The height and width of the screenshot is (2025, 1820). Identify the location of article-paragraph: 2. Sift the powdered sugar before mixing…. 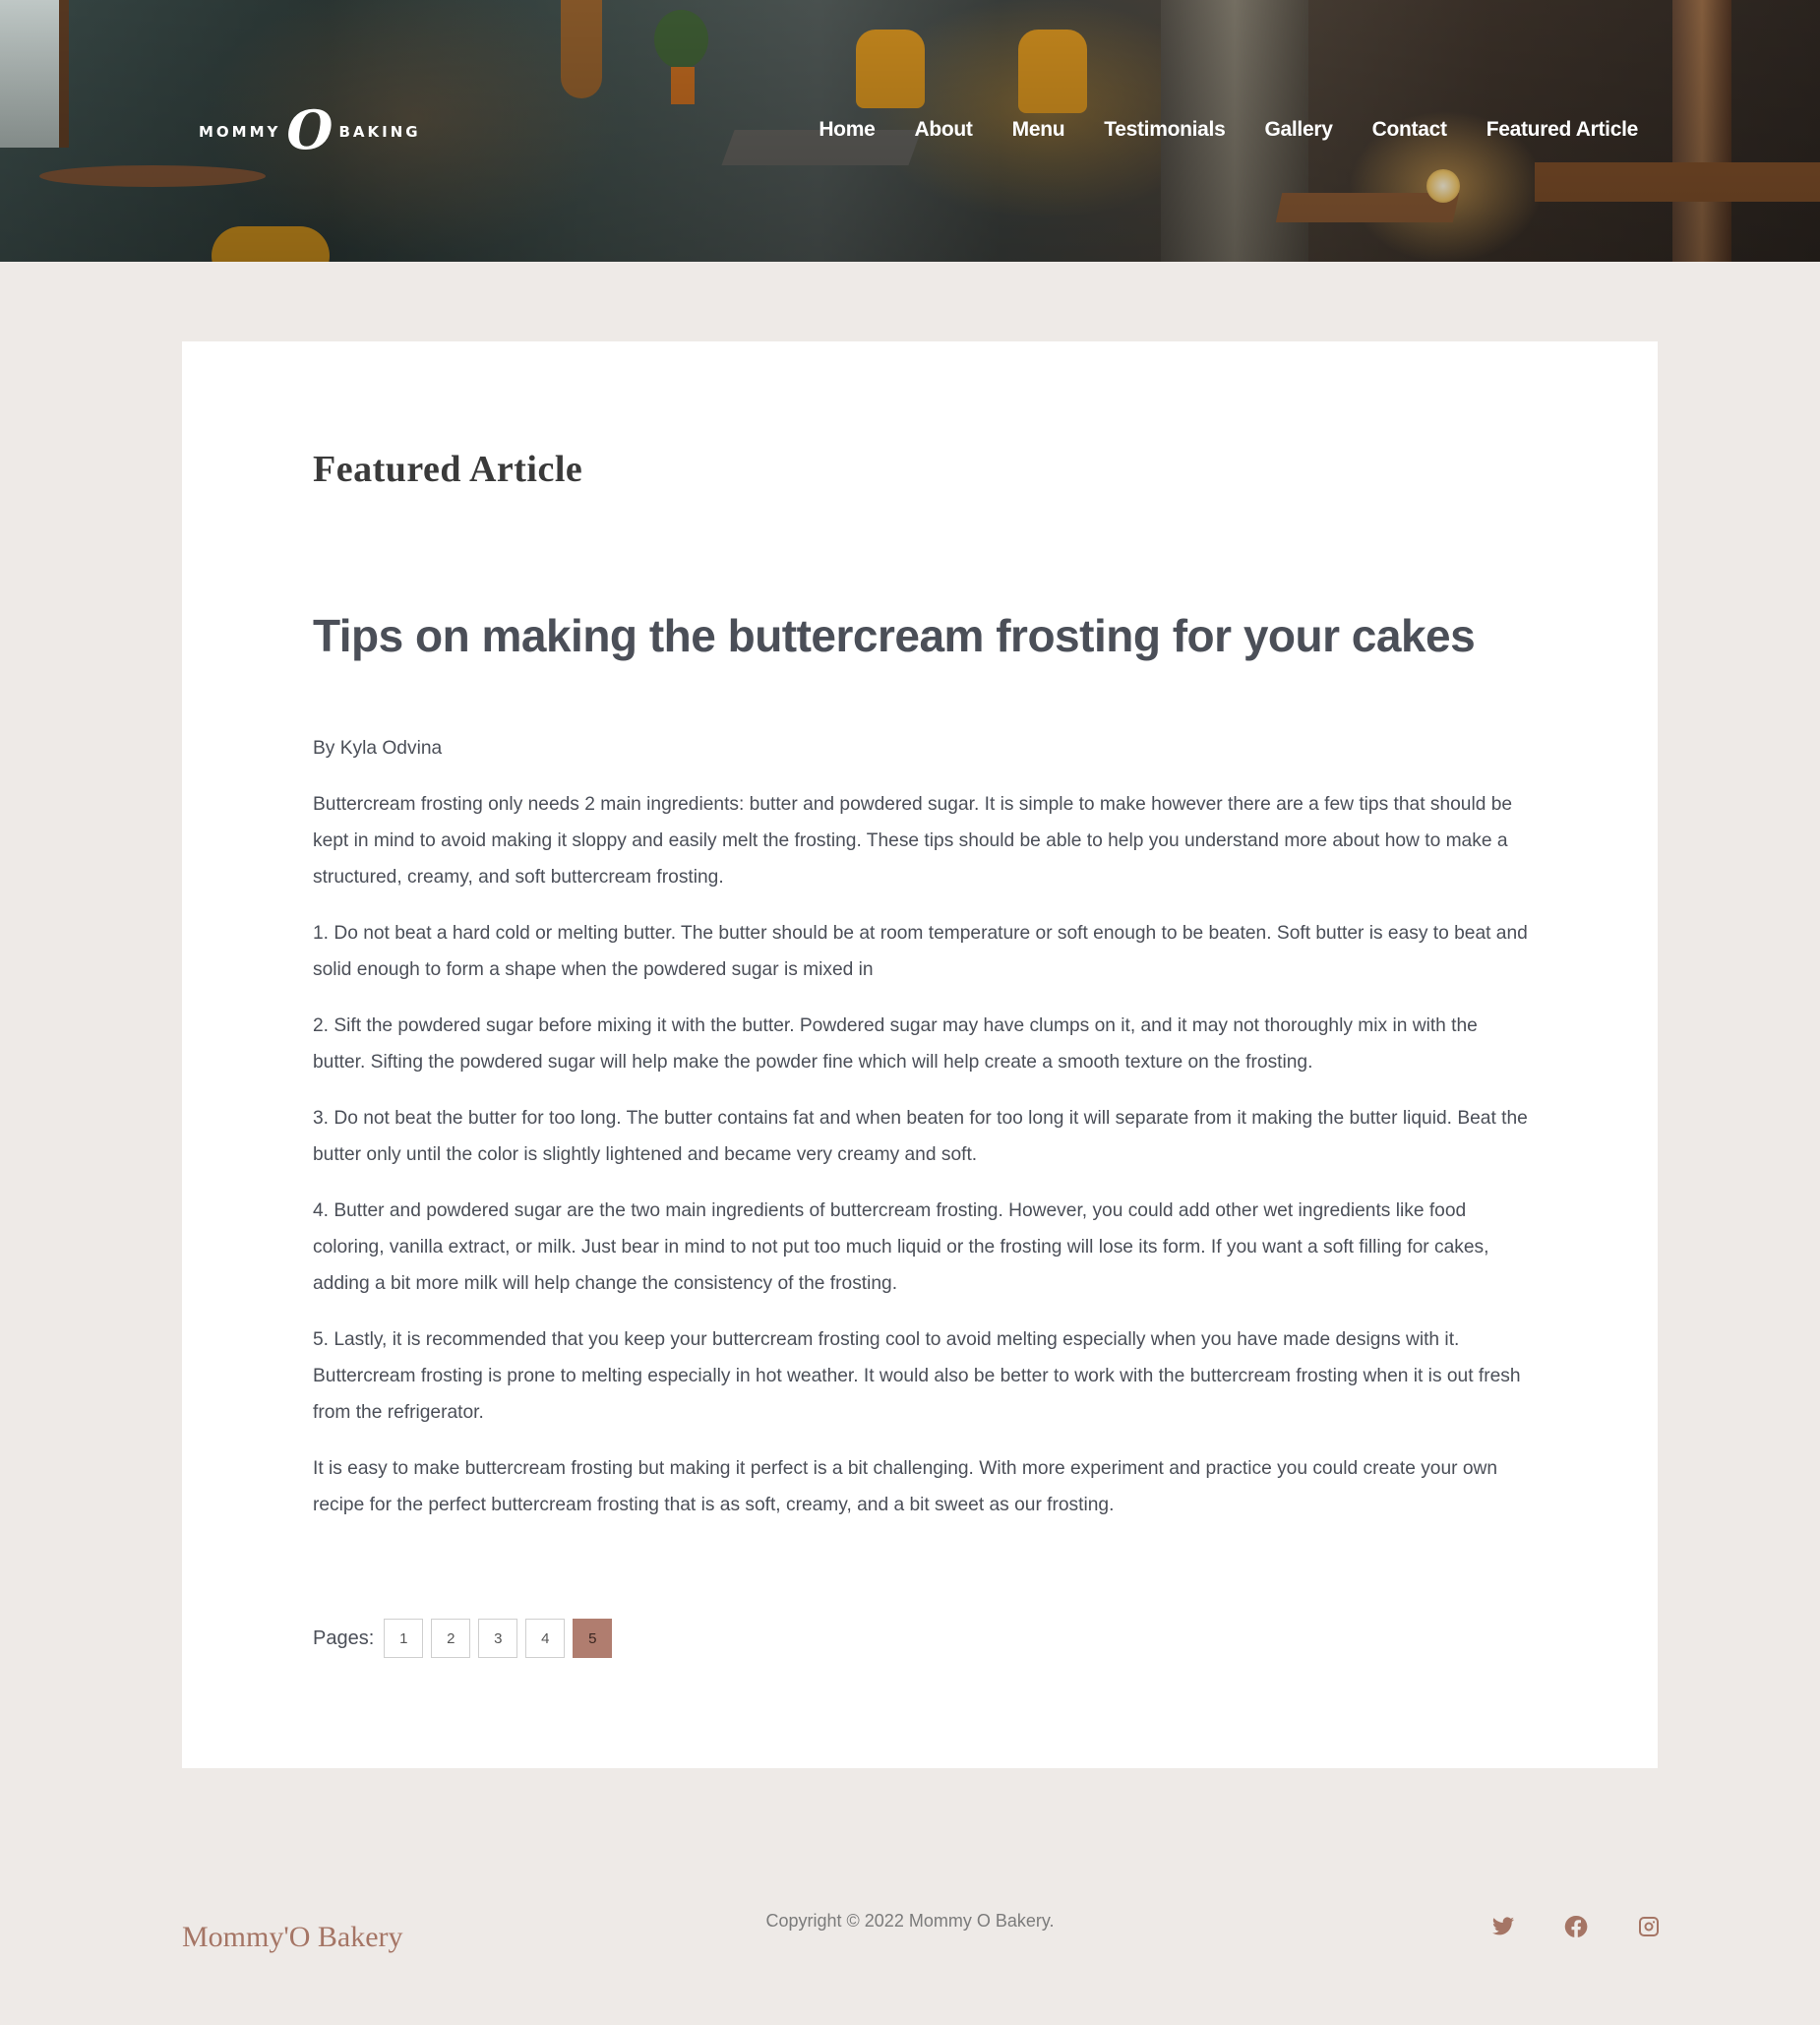
(895, 1044).